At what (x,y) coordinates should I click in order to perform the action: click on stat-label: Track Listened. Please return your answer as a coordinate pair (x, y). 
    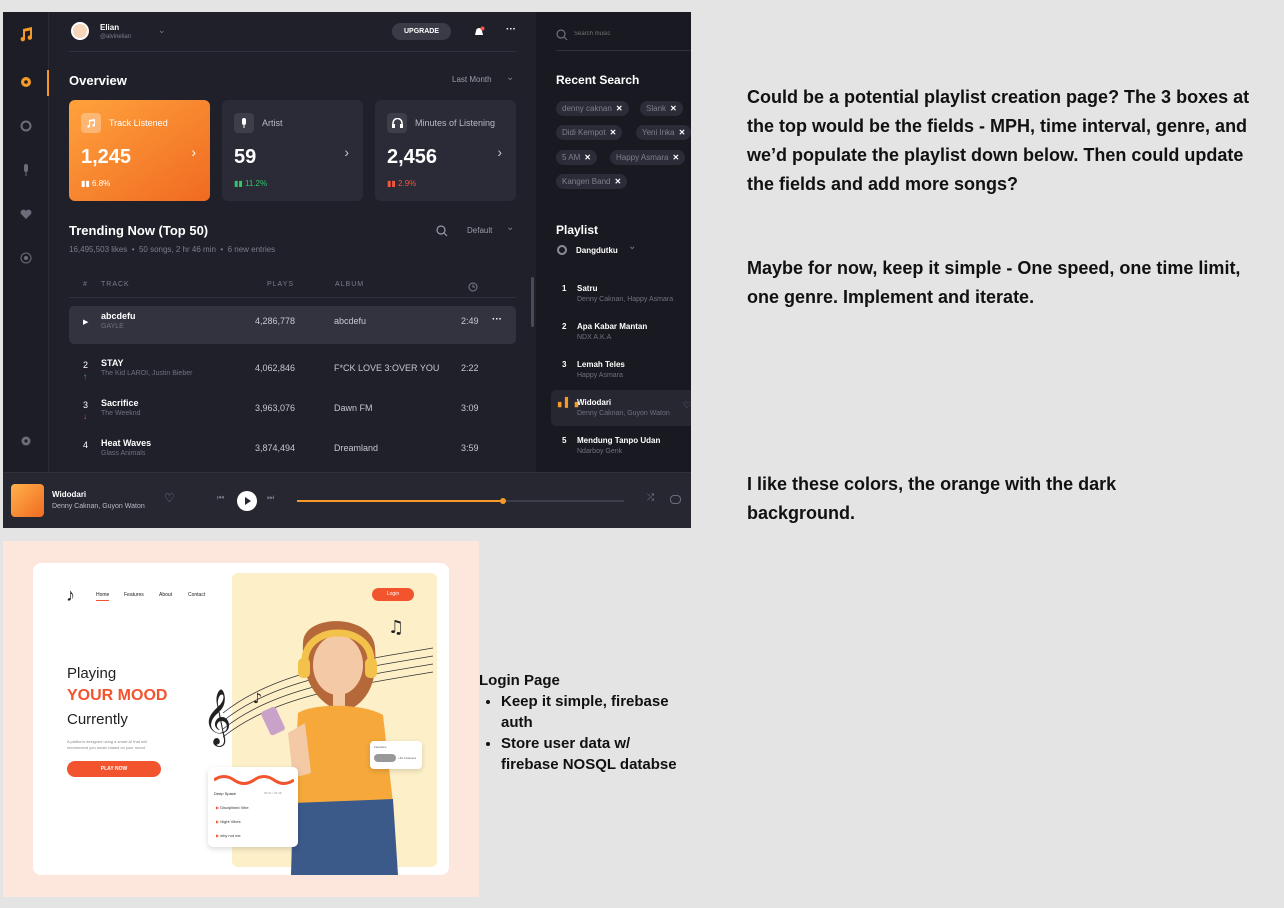
    Looking at the image, I should click on (138, 123).